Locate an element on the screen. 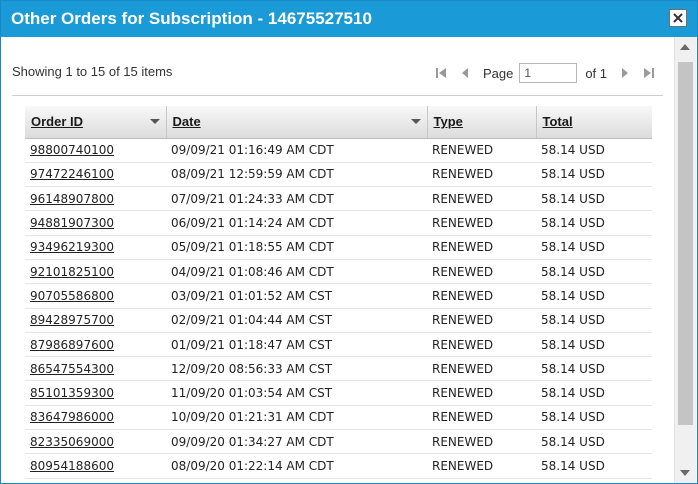 The height and width of the screenshot is (484, 698). order-id-link: 97472246100 is located at coordinates (72, 174).